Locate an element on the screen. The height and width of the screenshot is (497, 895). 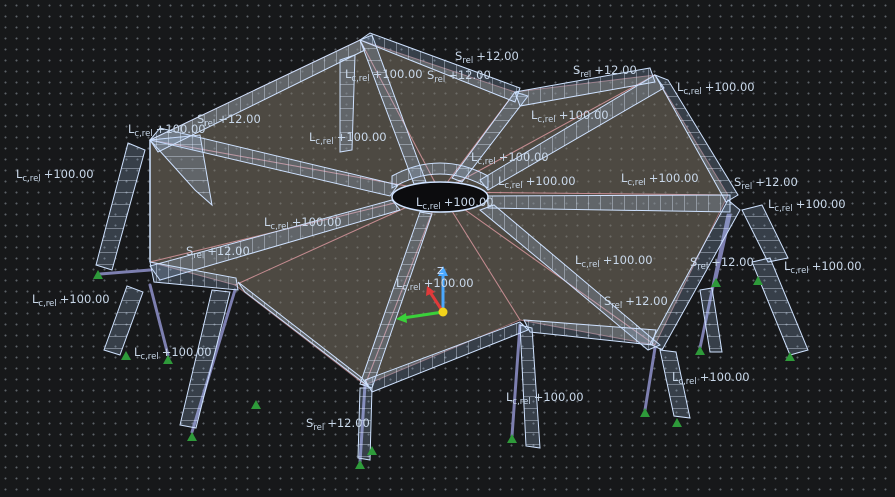
origin-marker is located at coordinates (443, 312).